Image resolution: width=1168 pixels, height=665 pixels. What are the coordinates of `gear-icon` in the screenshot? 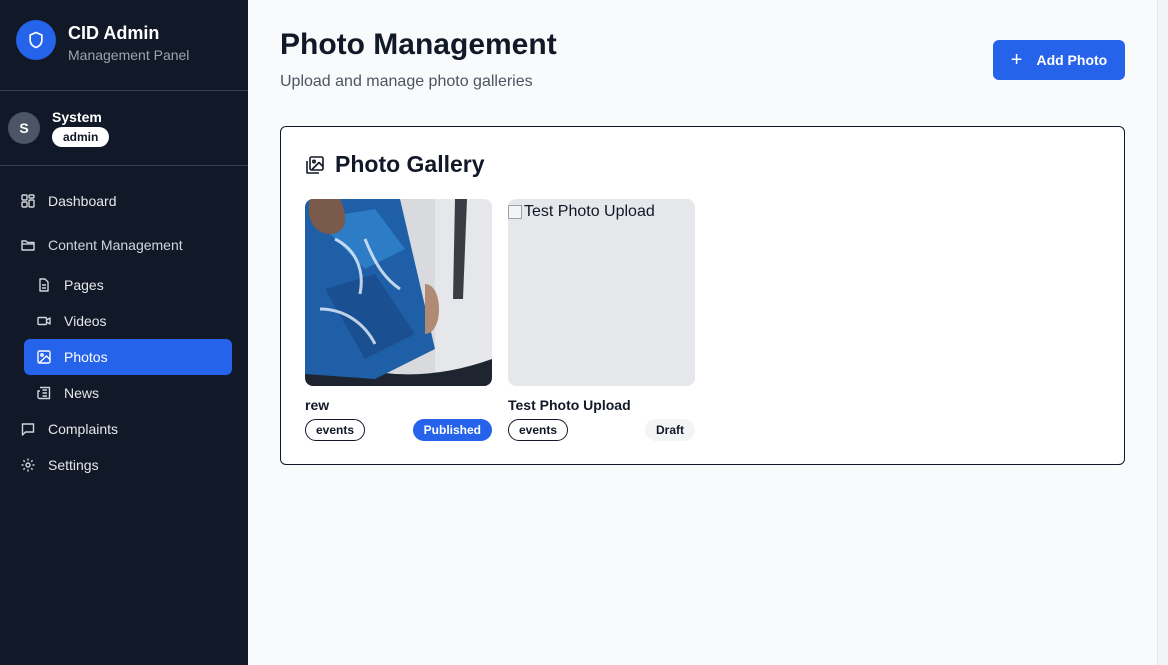 It's located at (28, 465).